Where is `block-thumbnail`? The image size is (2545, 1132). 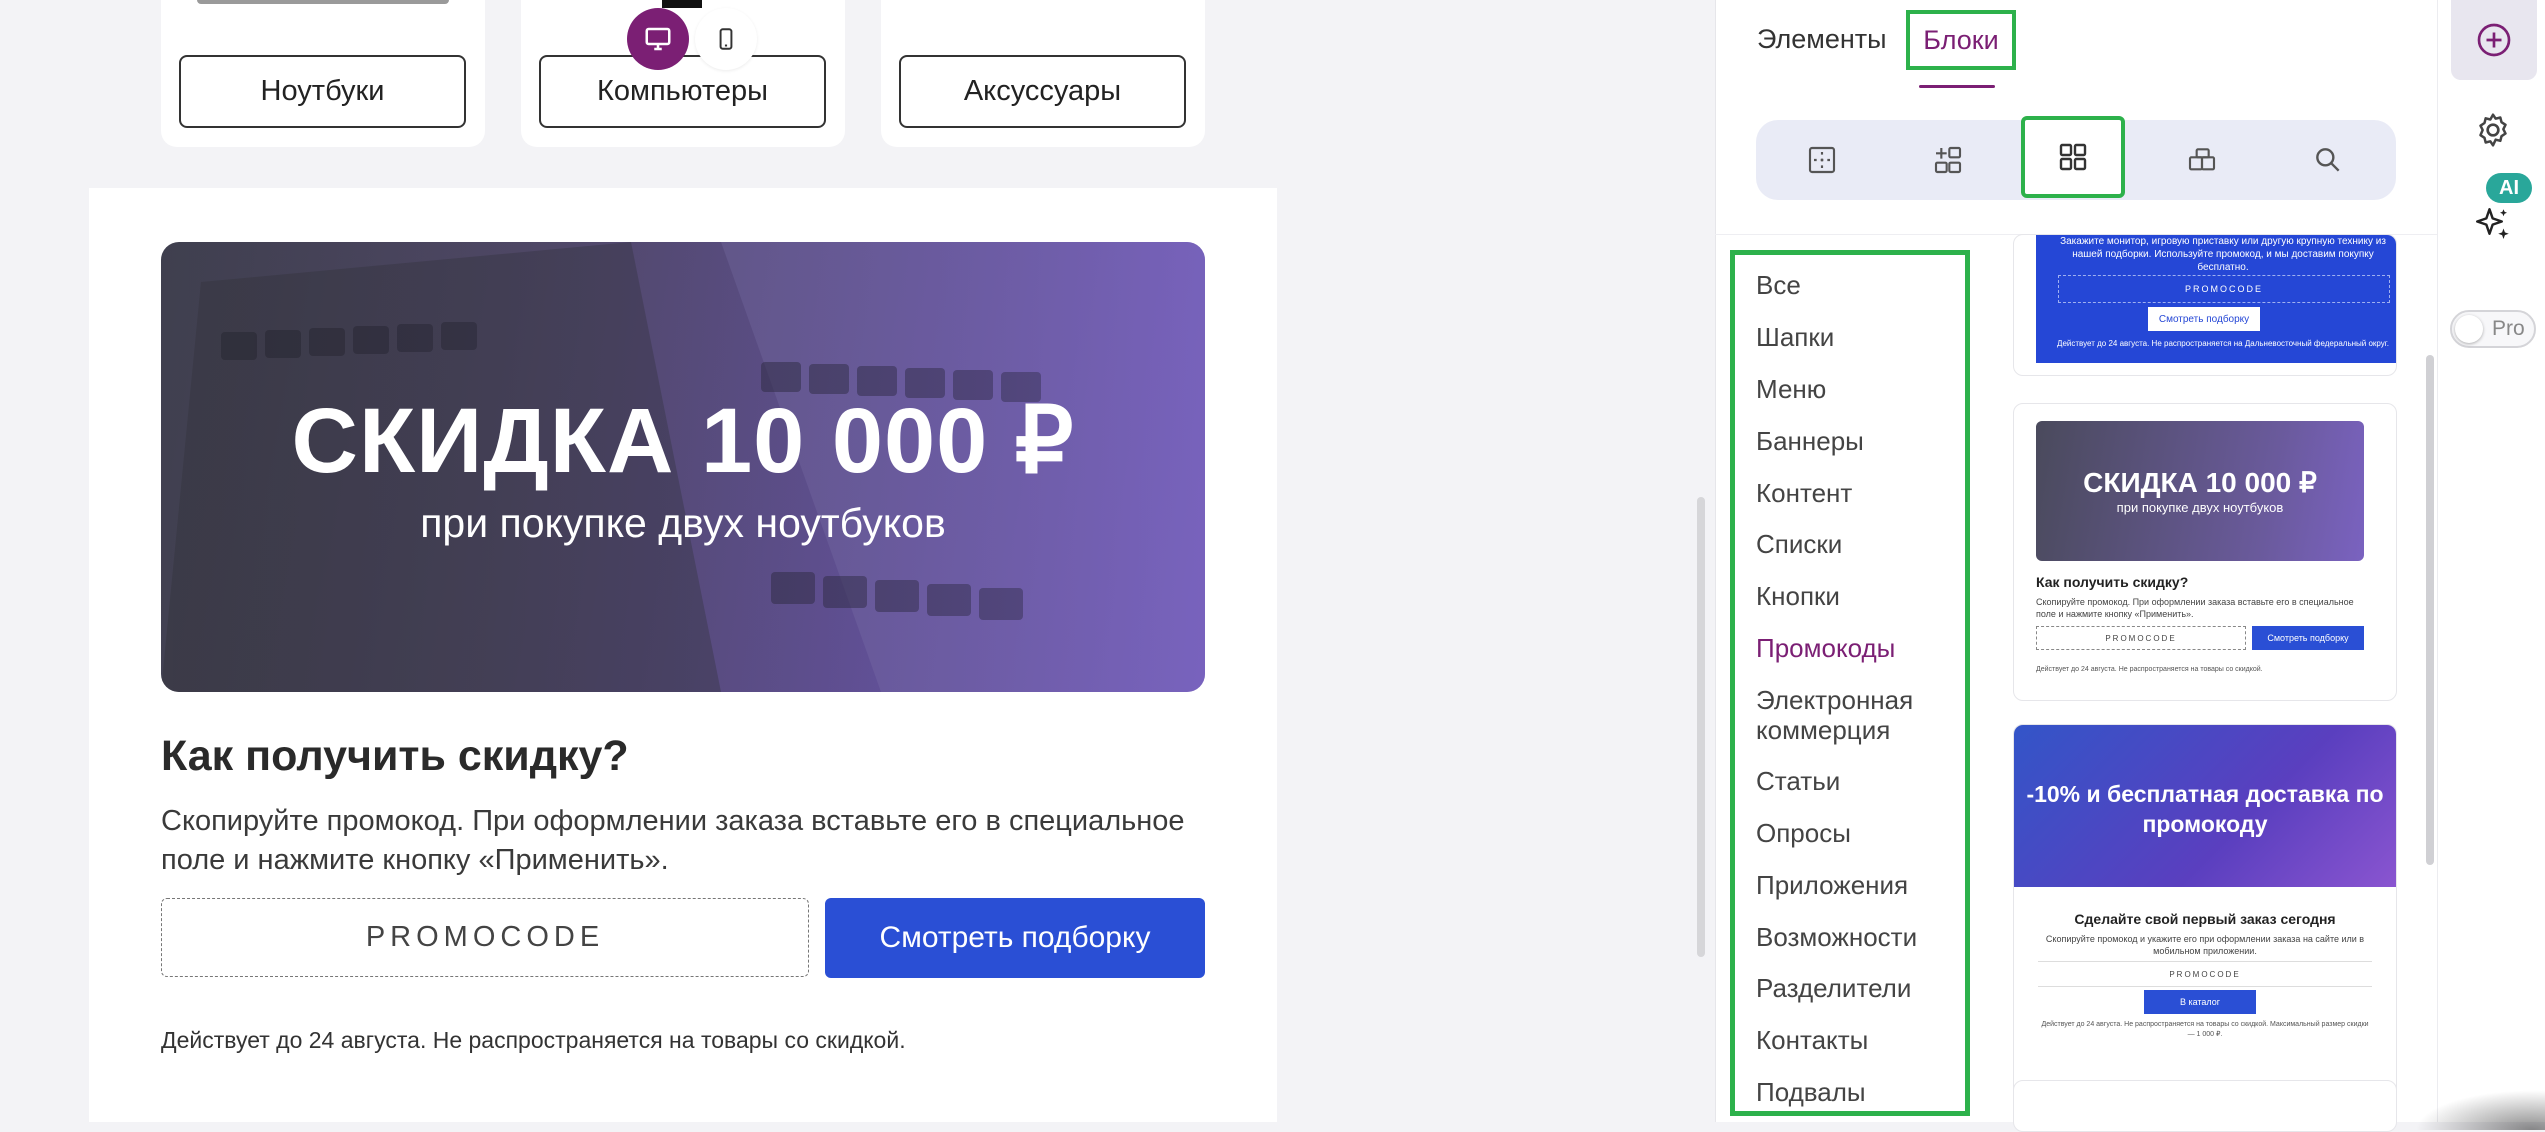
block-thumbnail is located at coordinates (2205, 1106).